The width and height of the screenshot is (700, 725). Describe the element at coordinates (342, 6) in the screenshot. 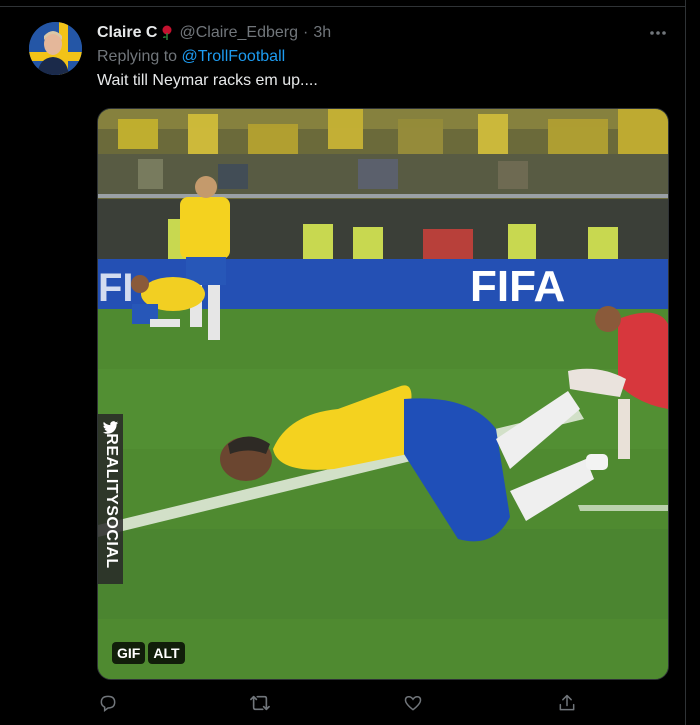

I see `divider` at that location.